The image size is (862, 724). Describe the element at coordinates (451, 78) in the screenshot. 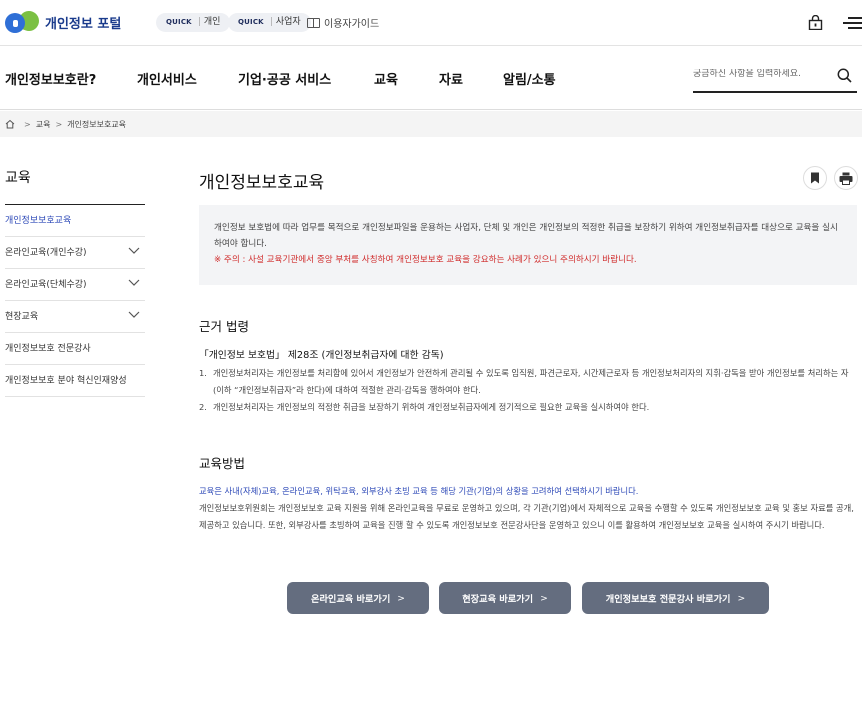

I see `nav-item-resources: 자료` at that location.